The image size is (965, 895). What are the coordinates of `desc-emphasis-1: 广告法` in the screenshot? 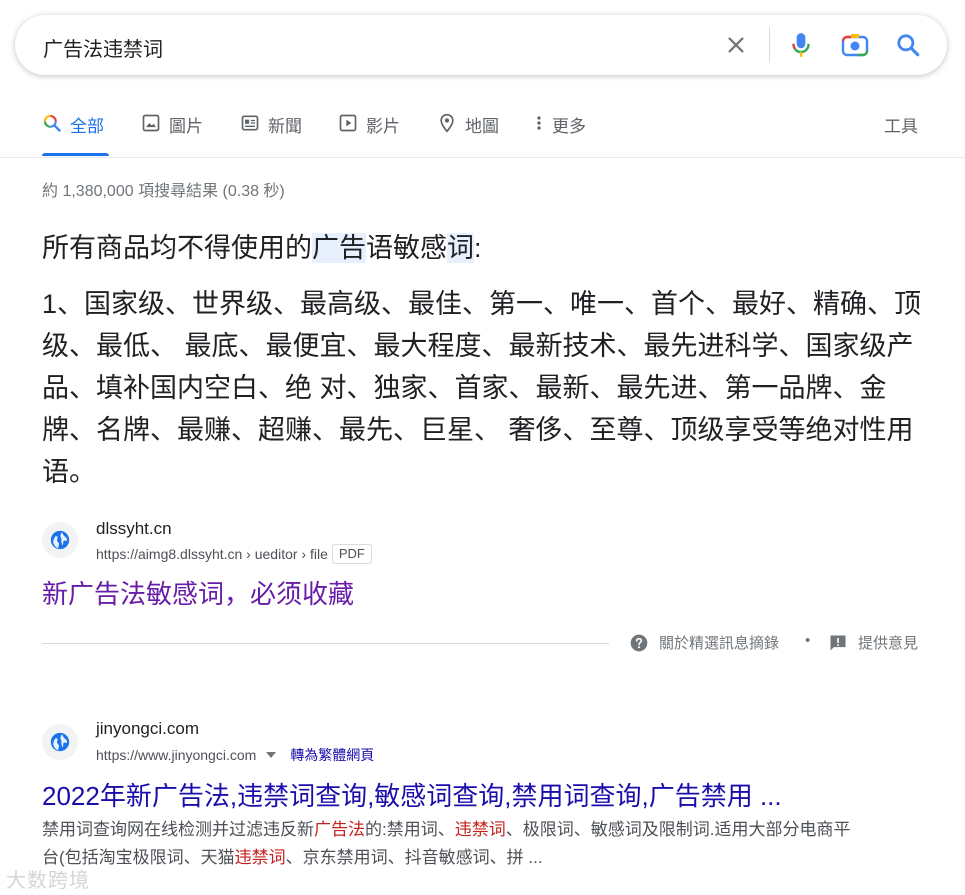 It's located at (339, 829).